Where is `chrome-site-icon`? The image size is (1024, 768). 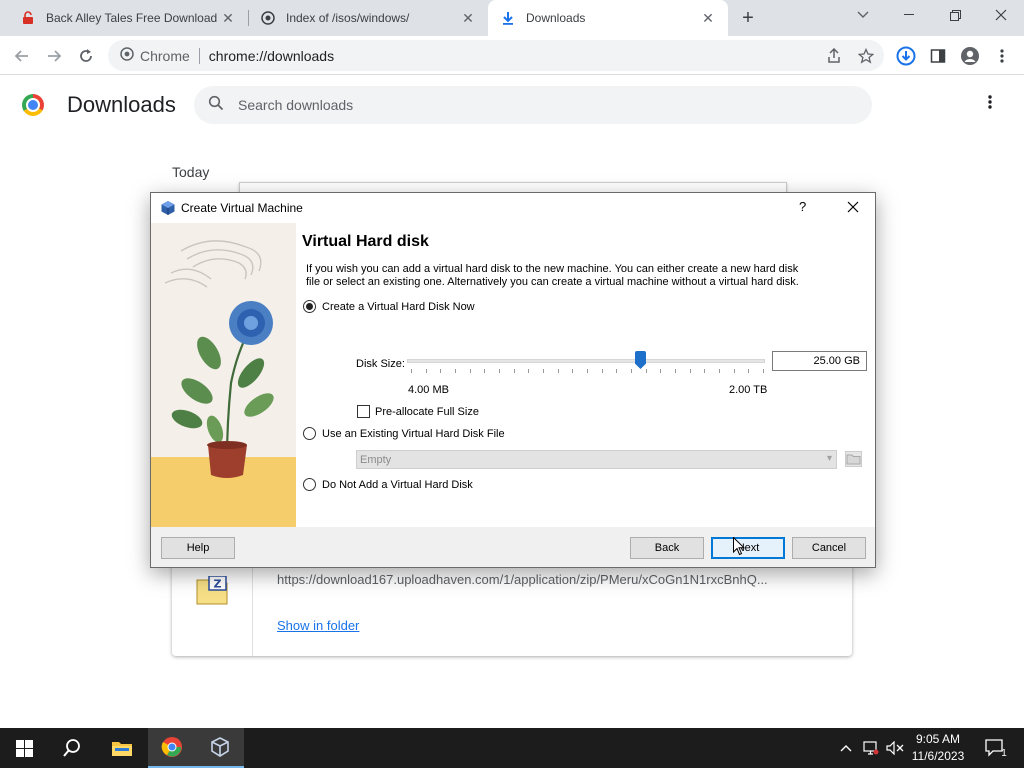
chrome-site-icon is located at coordinates (127, 55).